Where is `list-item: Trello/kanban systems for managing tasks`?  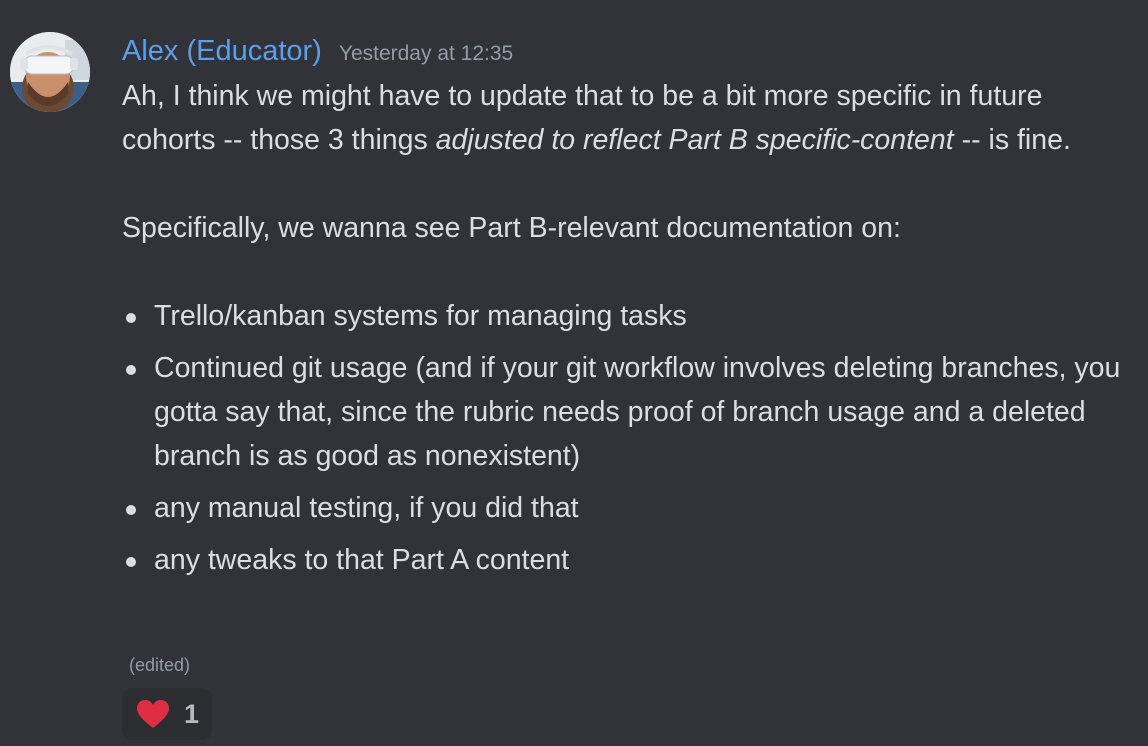 list-item: Trello/kanban systems for managing tasks is located at coordinates (622, 316).